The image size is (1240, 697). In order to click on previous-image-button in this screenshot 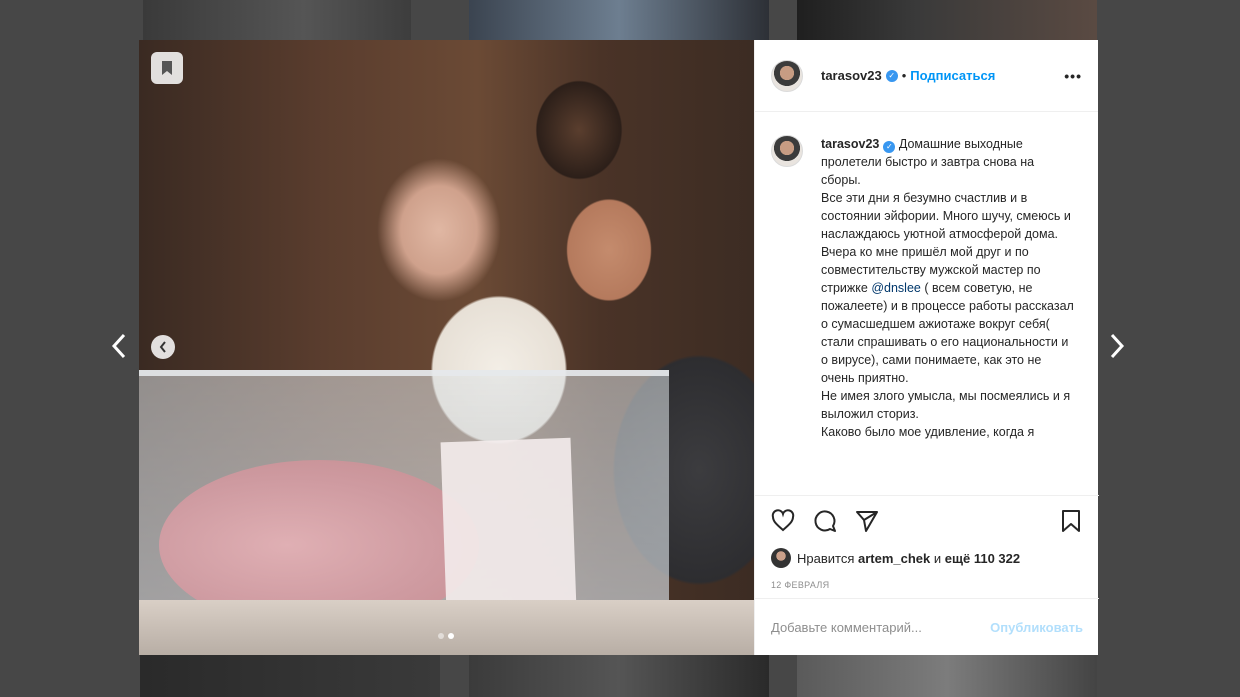, I will do `click(163, 347)`.